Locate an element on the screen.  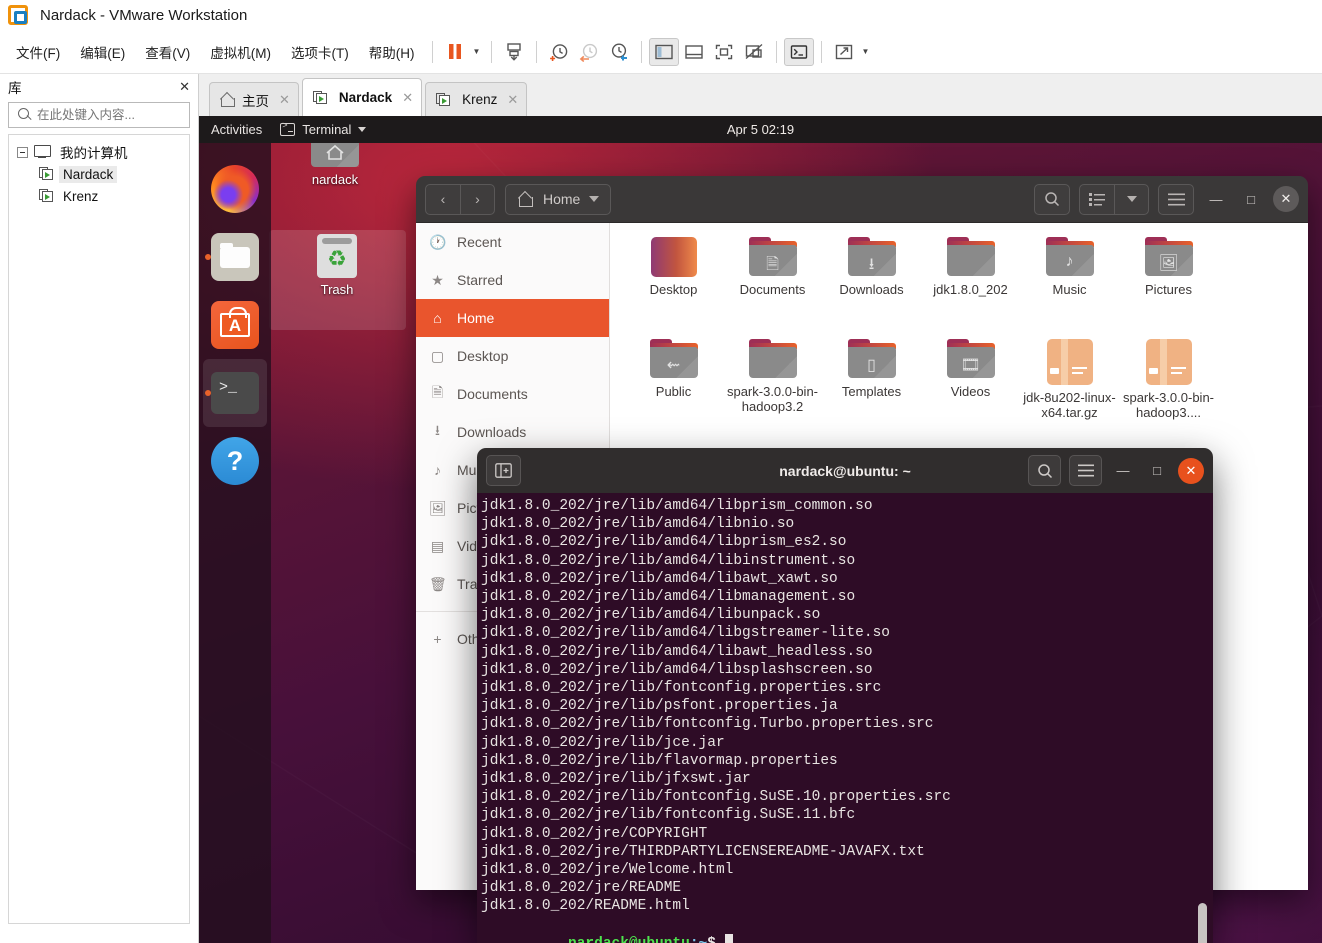
sidebar-item-desktop: ▢ Desktop is located at coordinates (512, 356).